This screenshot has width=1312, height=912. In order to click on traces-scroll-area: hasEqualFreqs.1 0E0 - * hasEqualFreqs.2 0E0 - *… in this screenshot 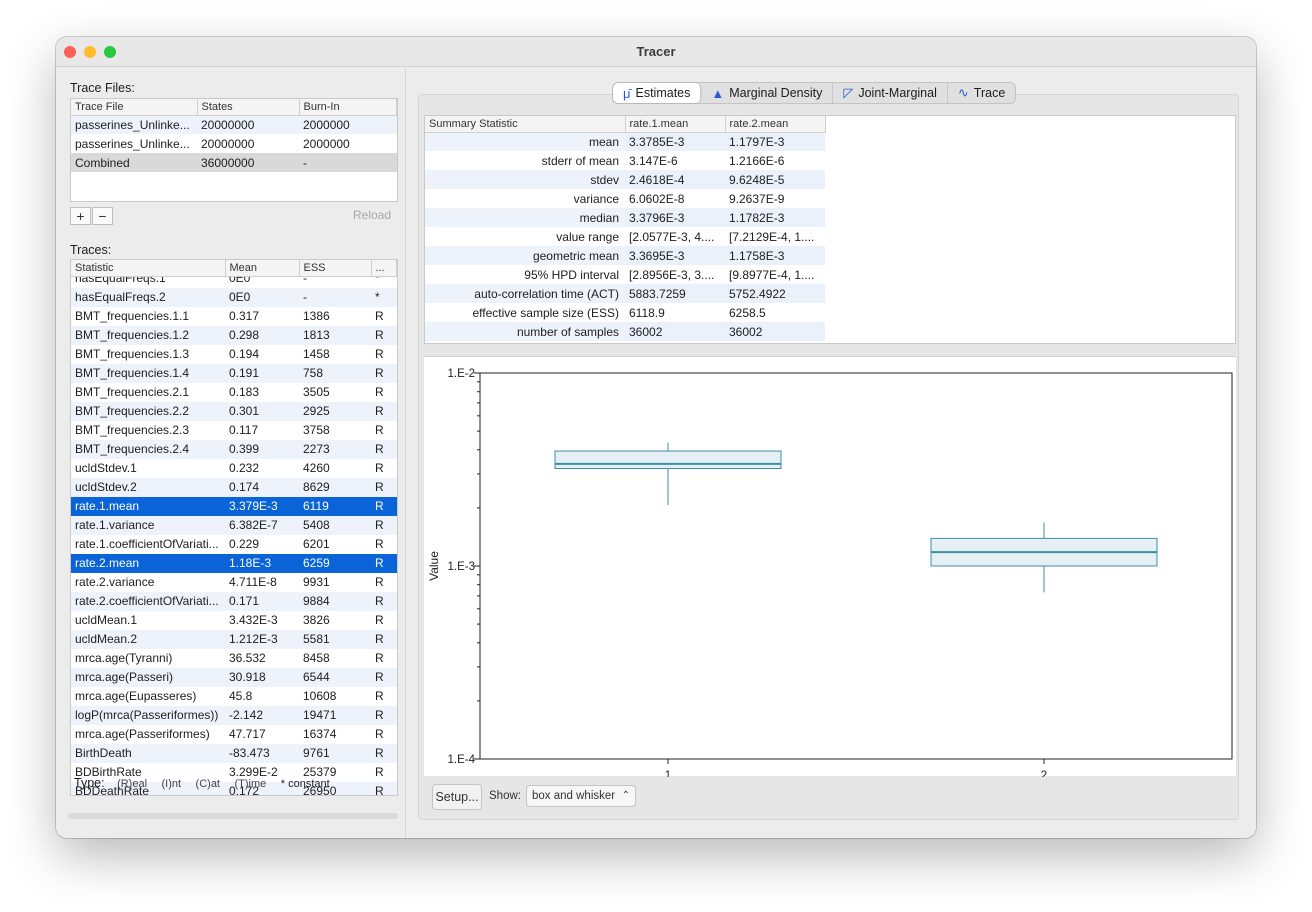, I will do `click(234, 536)`.